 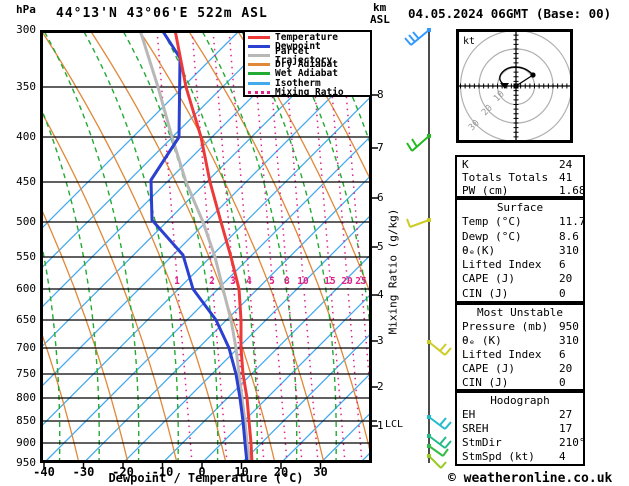 What do you see at coordinates (26, 347) in the screenshot?
I see `pressure-tick-label: 700` at bounding box center [26, 347].